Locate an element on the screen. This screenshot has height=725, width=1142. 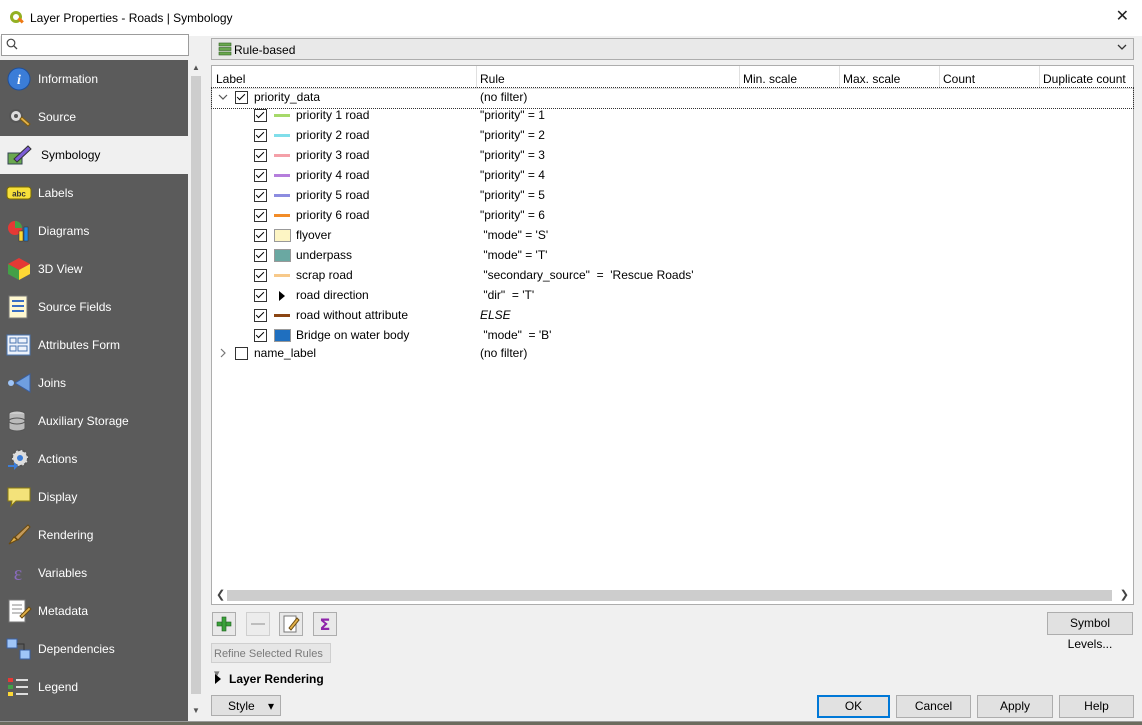
sidebar-item-3d-view: 3D View is located at coordinates (94, 269).